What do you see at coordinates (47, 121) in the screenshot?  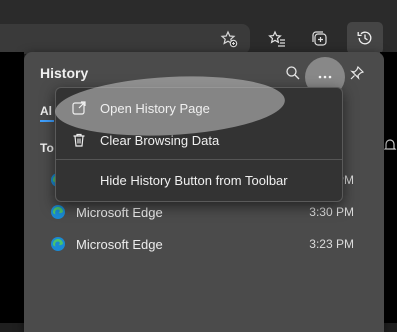 I see `tab-active-indicator` at bounding box center [47, 121].